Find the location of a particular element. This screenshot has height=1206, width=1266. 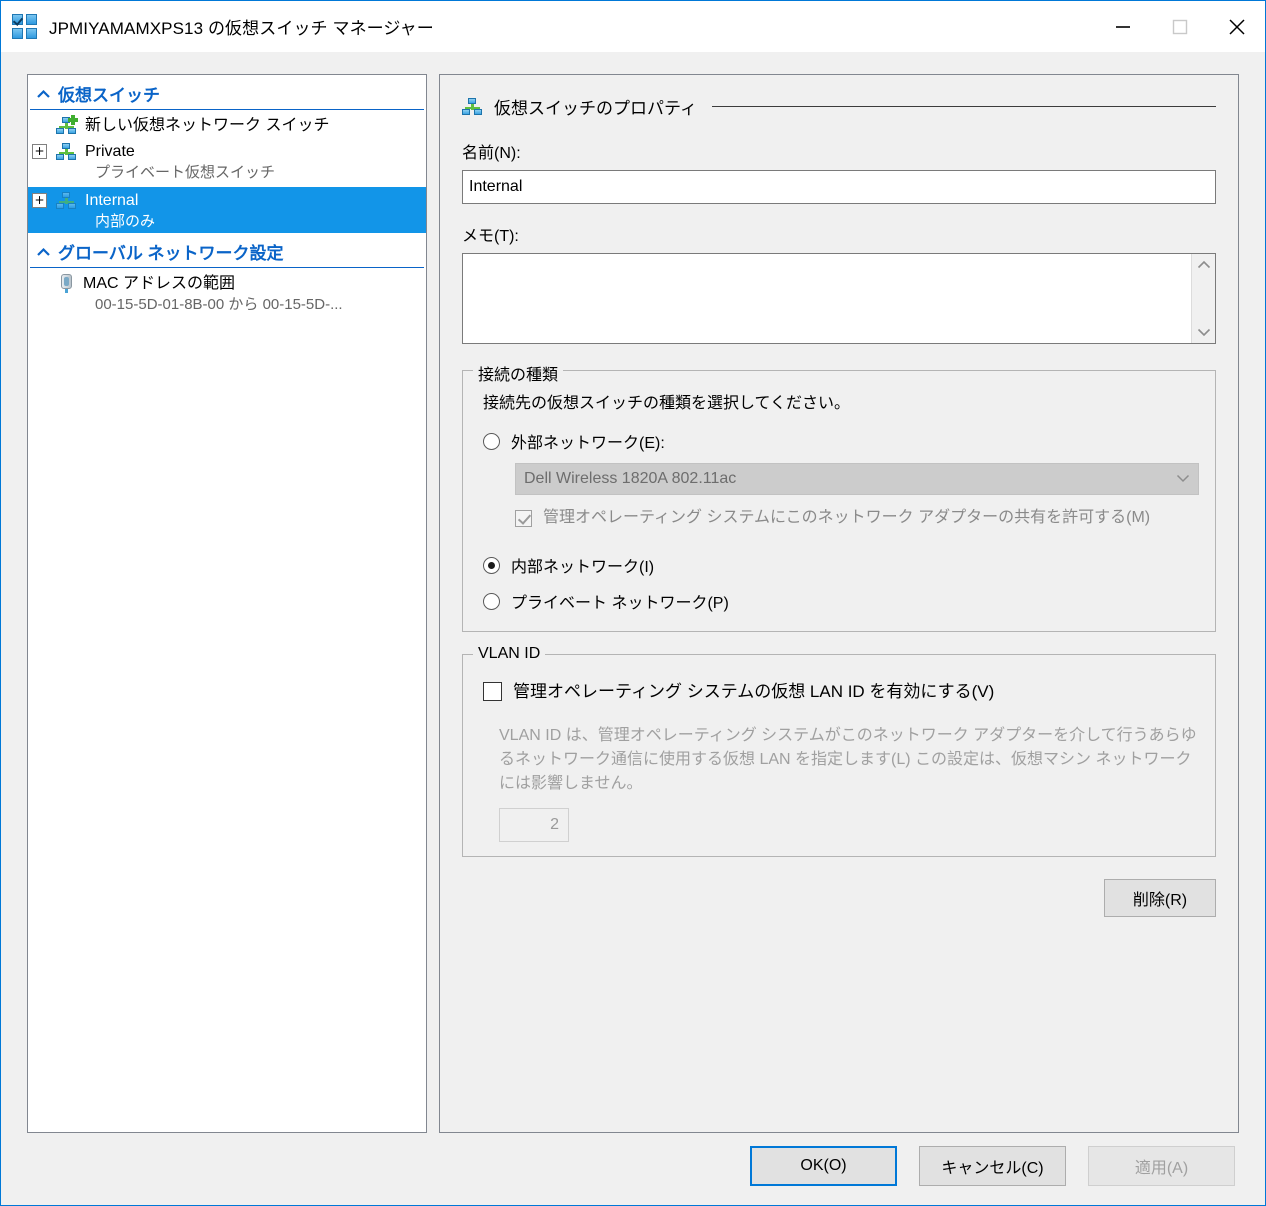

window-title: JPMIYAMAMXPS13 の仮想スイッチ マネージャー is located at coordinates (241, 28).